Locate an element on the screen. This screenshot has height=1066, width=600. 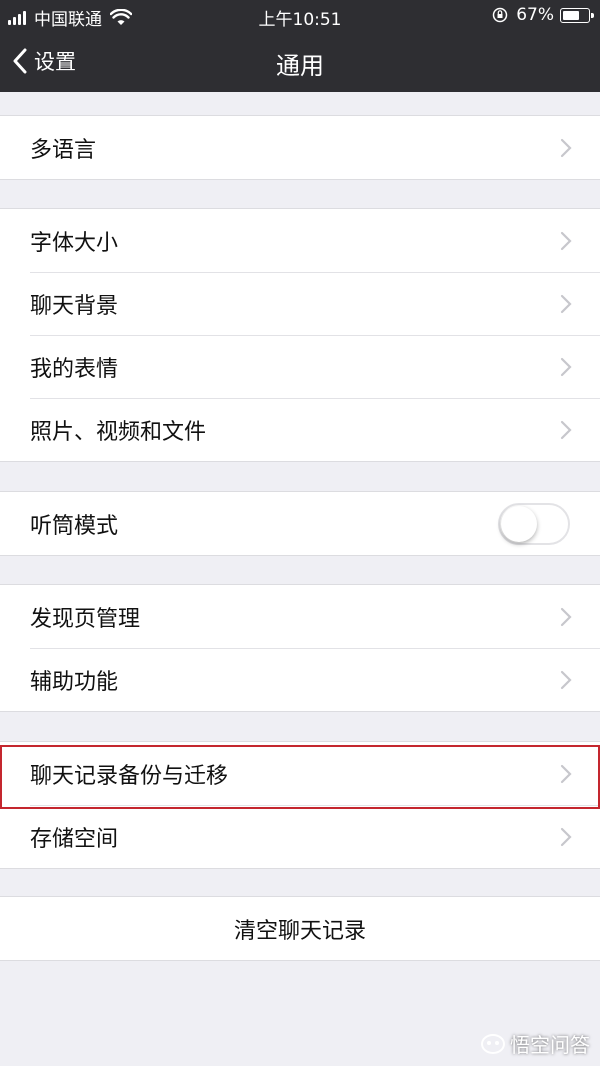
row-chat-background: 聊天背景 is located at coordinates (300, 303).